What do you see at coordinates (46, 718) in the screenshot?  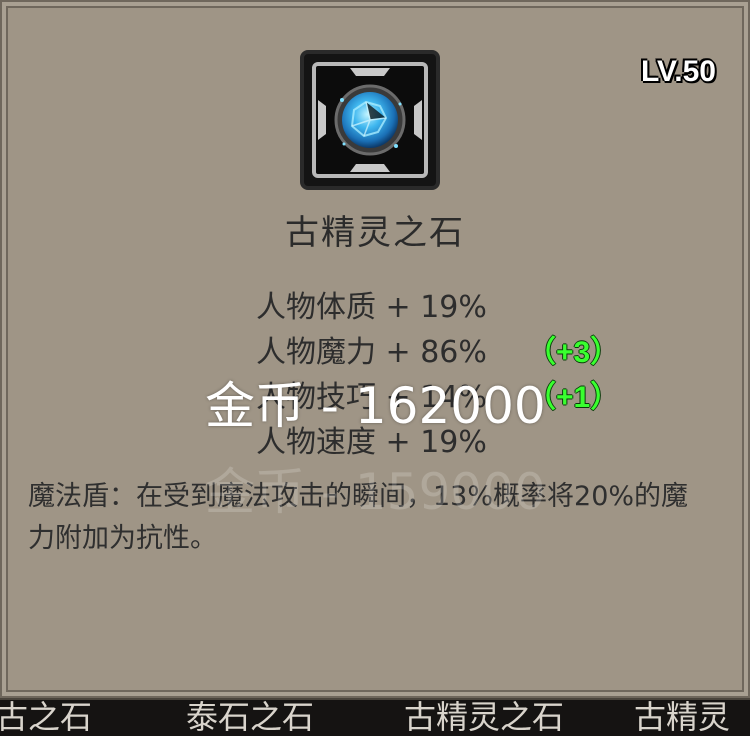 I see `item-tab: 古之石` at bounding box center [46, 718].